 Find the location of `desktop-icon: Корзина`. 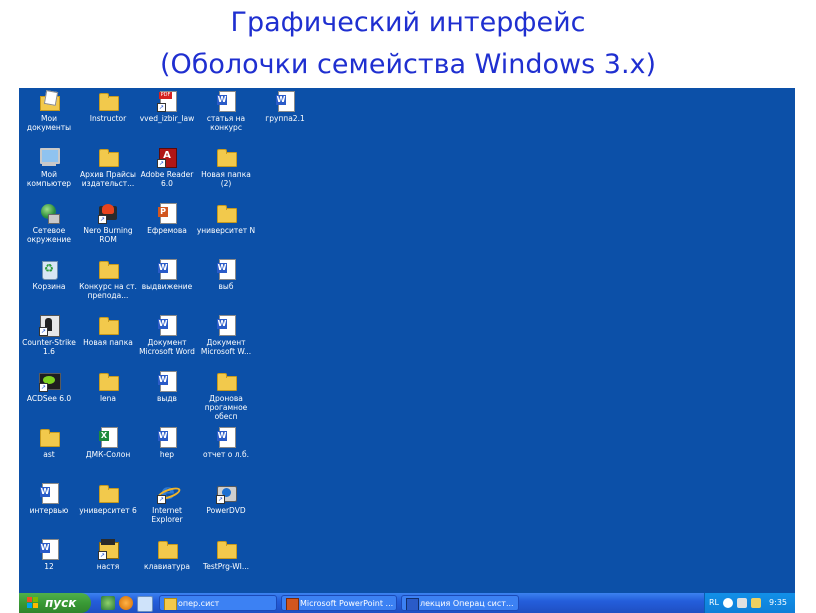

desktop-icon: Корзина is located at coordinates (49, 284).